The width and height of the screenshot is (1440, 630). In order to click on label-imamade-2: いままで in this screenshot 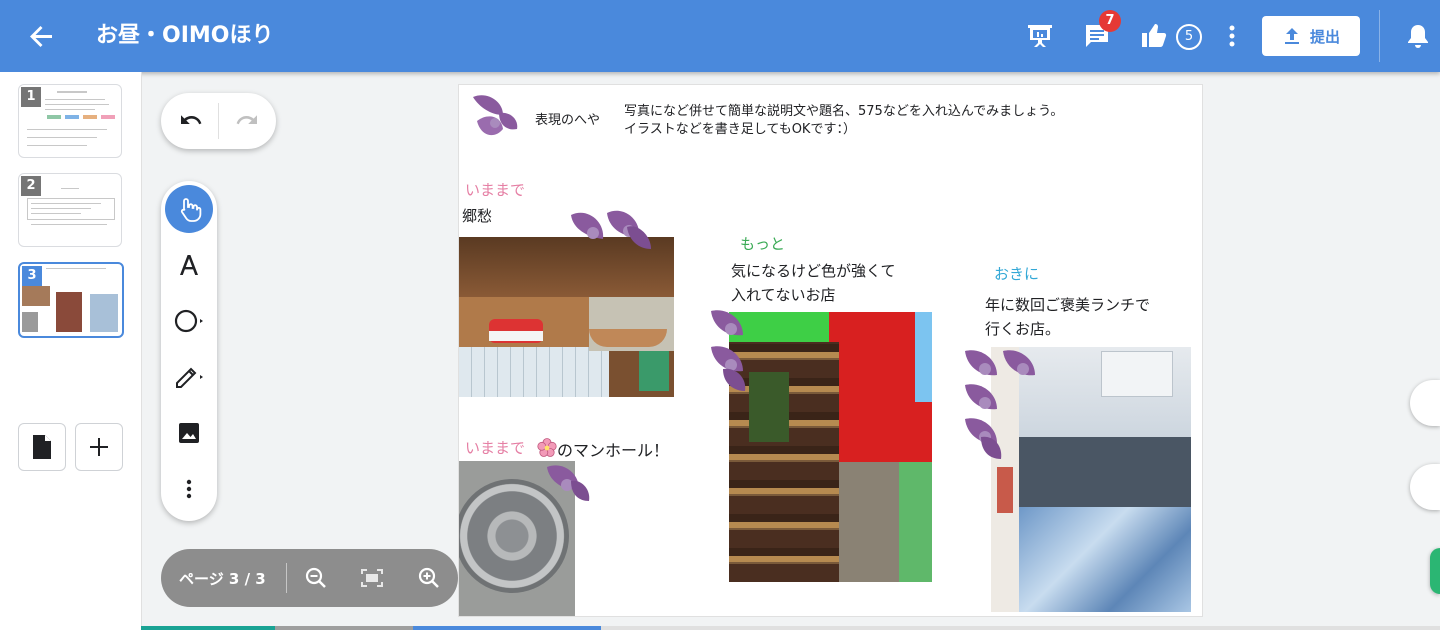, I will do `click(495, 448)`.